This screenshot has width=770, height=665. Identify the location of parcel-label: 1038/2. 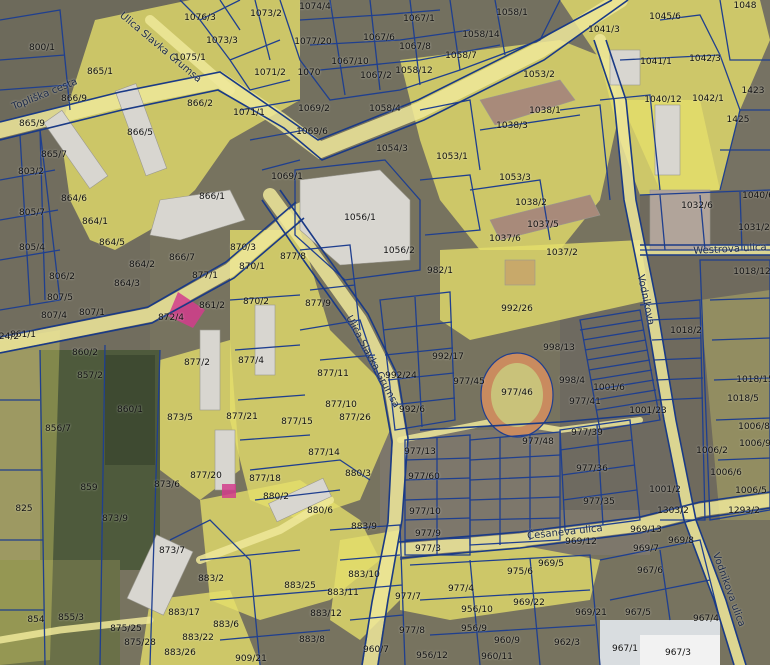
(531, 203).